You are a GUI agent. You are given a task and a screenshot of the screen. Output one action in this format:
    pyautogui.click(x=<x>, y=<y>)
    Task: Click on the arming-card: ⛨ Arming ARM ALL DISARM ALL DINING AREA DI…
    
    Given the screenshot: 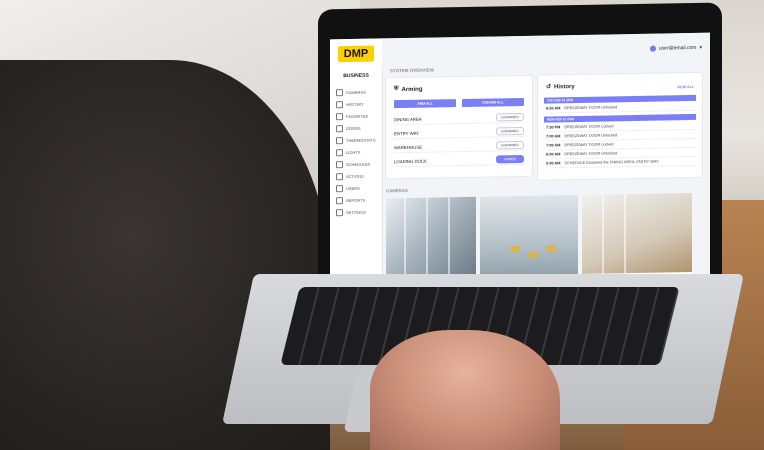 What is the action you would take?
    pyautogui.click(x=459, y=127)
    